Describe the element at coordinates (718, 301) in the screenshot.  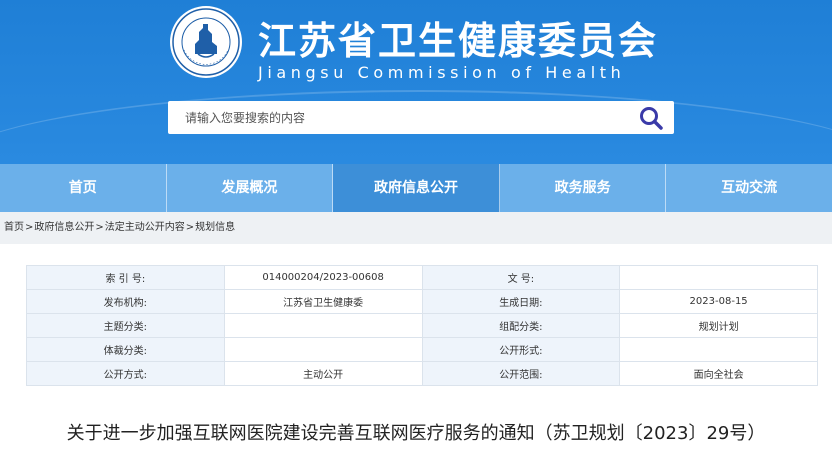
I see `date-value: 2023-08-15` at that location.